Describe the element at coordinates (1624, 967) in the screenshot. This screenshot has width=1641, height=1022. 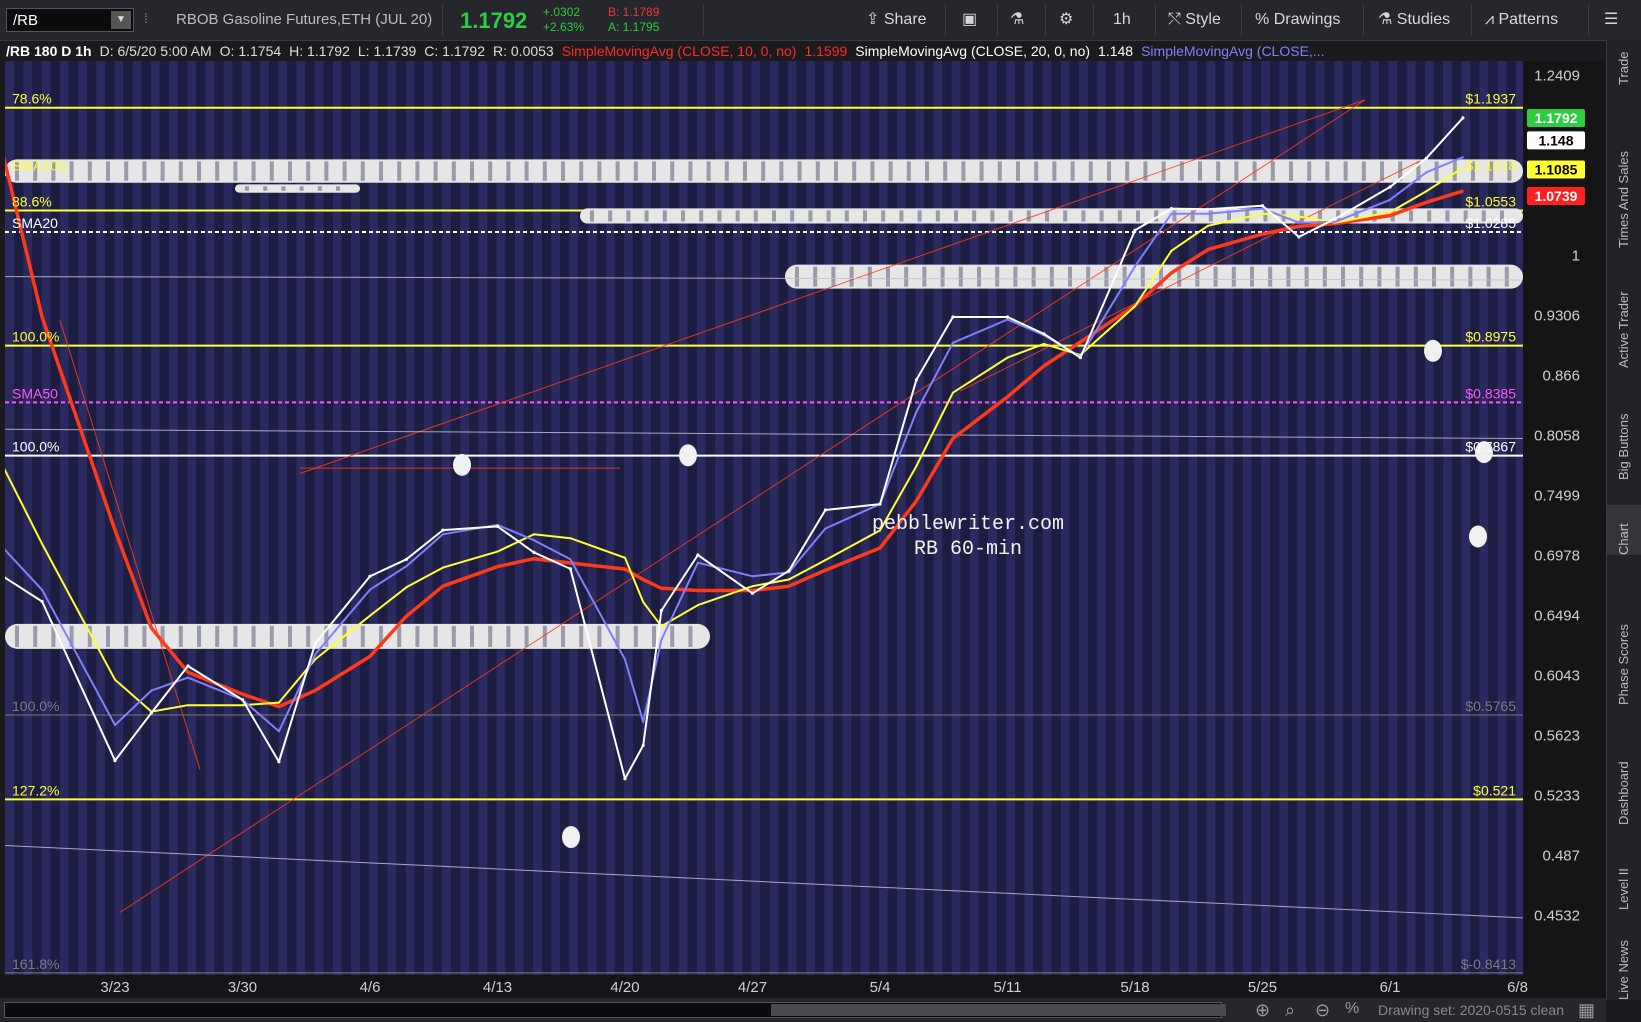
I see `sidebar-item-live-news: Live News` at that location.